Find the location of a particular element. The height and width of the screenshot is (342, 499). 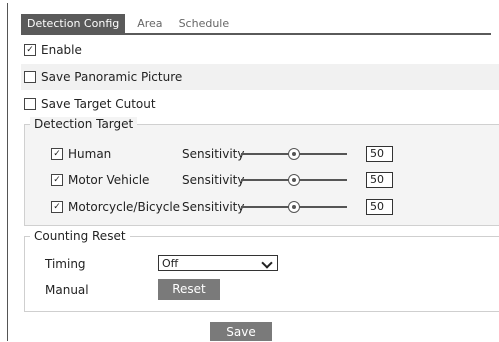

motorcycle-bicycle-sensitivity-value: 50 is located at coordinates (379, 207).